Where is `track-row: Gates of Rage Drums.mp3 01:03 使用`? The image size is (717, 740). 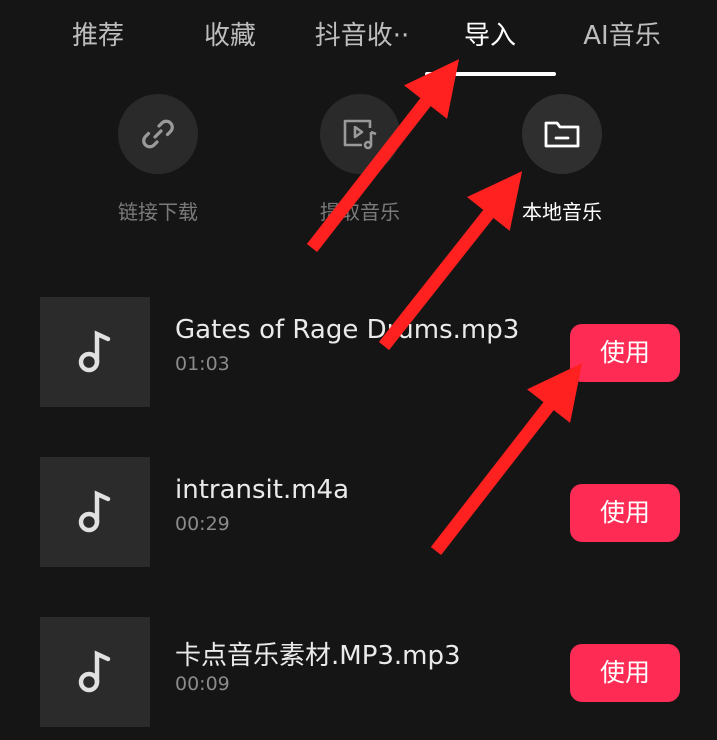 track-row: Gates of Rage Drums.mp3 01:03 使用 is located at coordinates (358, 352).